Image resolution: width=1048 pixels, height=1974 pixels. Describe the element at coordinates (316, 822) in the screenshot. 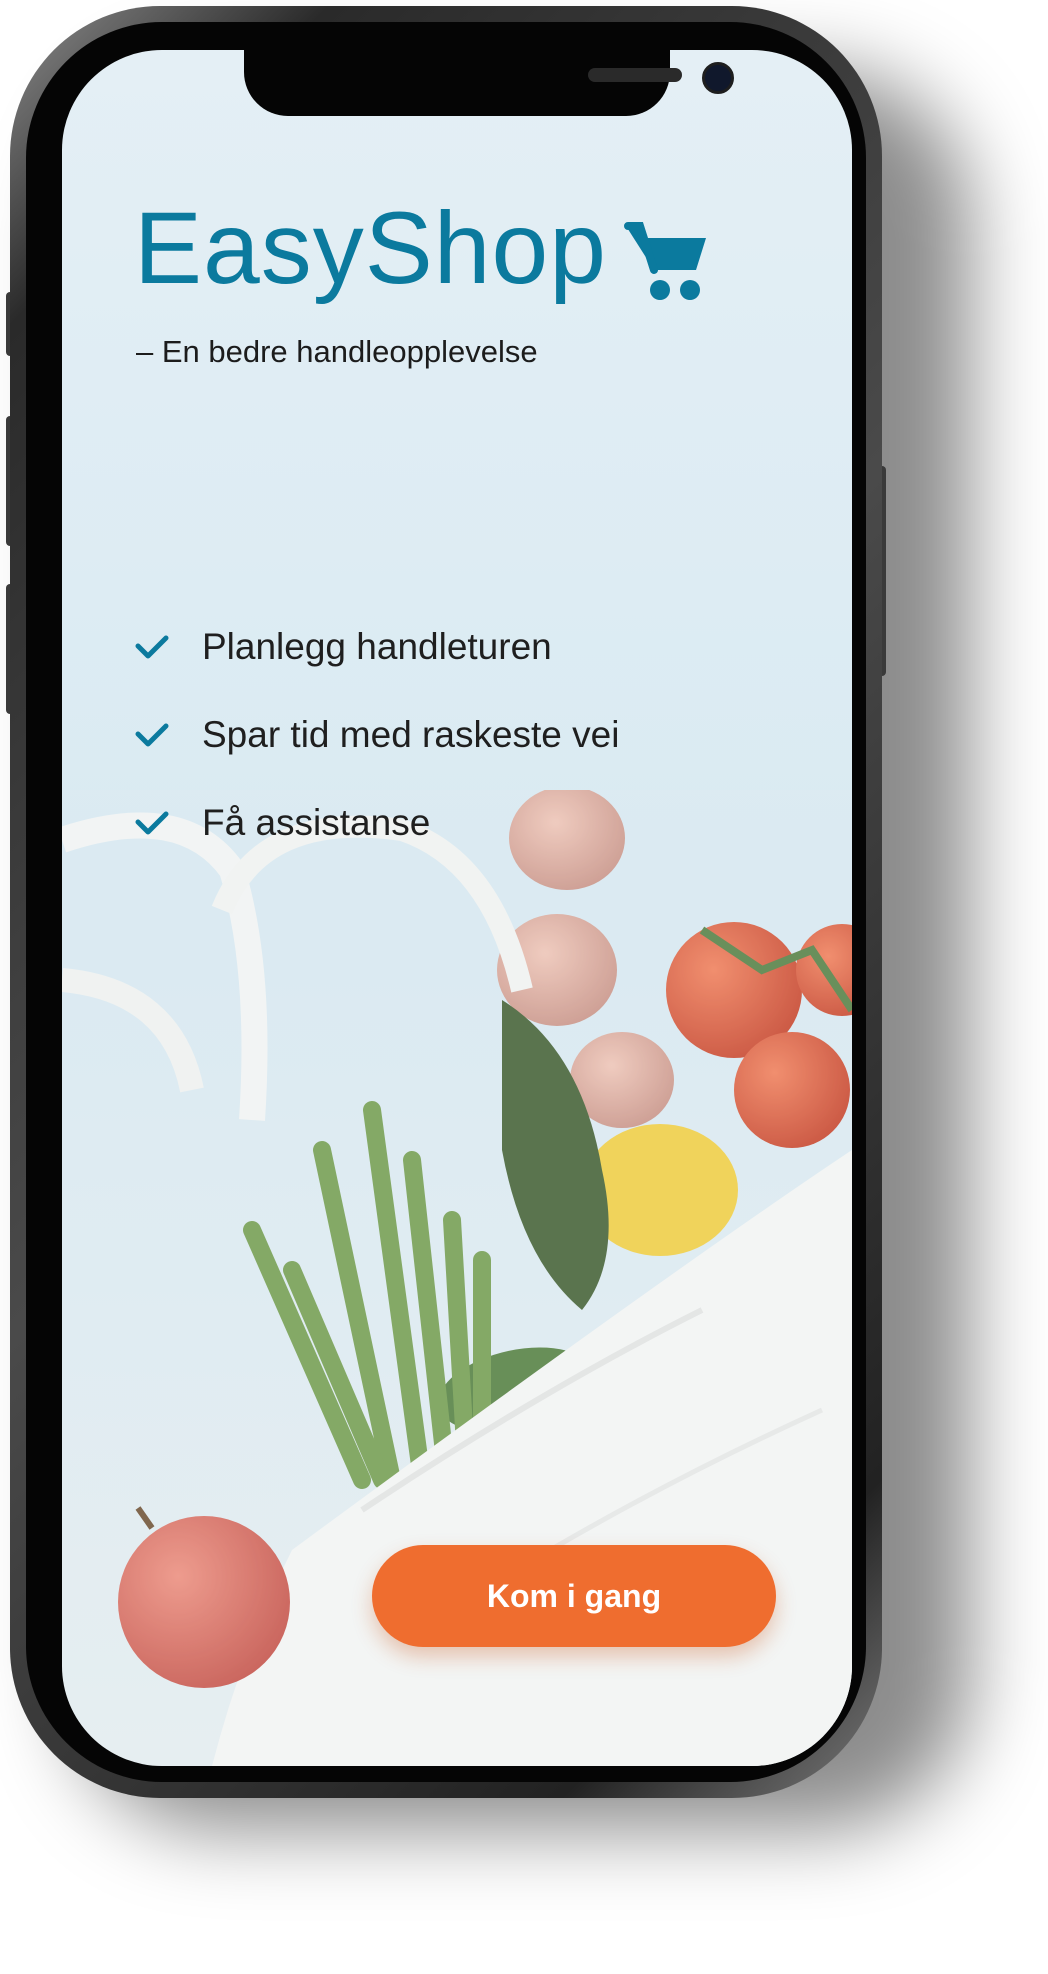

I see `feature-label: Få assistanse` at that location.